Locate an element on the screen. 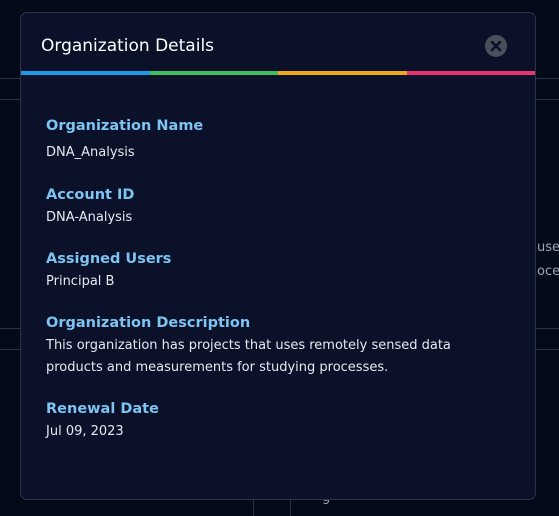 Image resolution: width=559 pixels, height=516 pixels. org-name-field: Organization Name DNA_Analysis is located at coordinates (276, 140).